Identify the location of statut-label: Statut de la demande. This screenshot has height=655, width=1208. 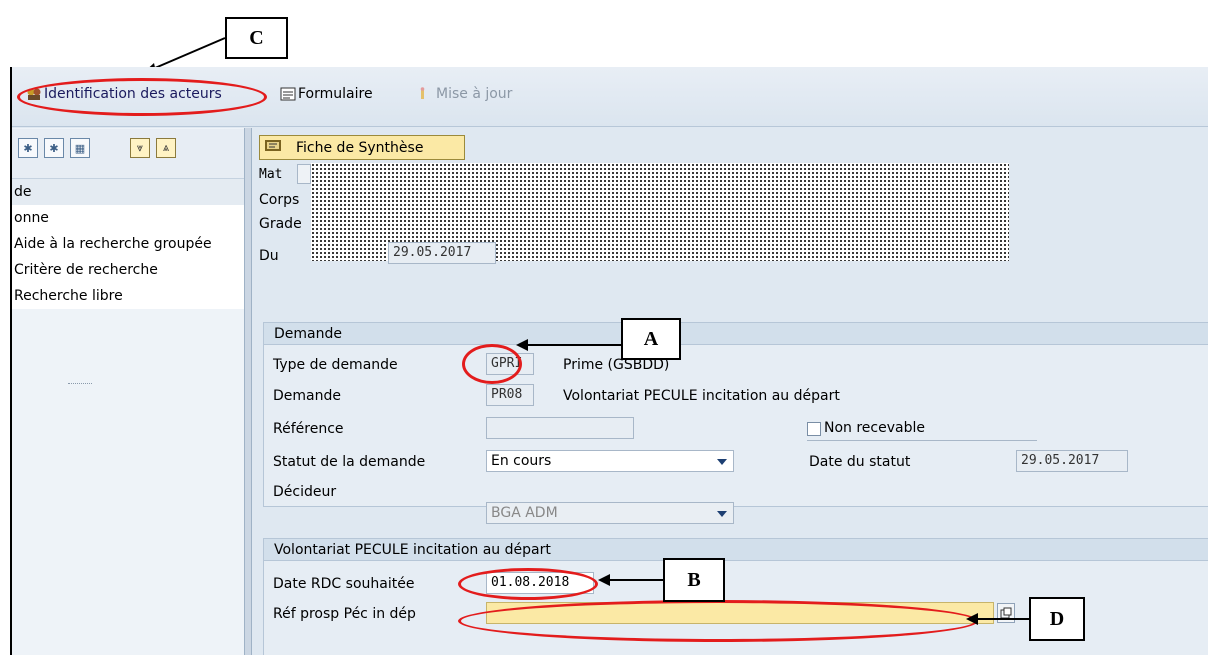
(349, 462).